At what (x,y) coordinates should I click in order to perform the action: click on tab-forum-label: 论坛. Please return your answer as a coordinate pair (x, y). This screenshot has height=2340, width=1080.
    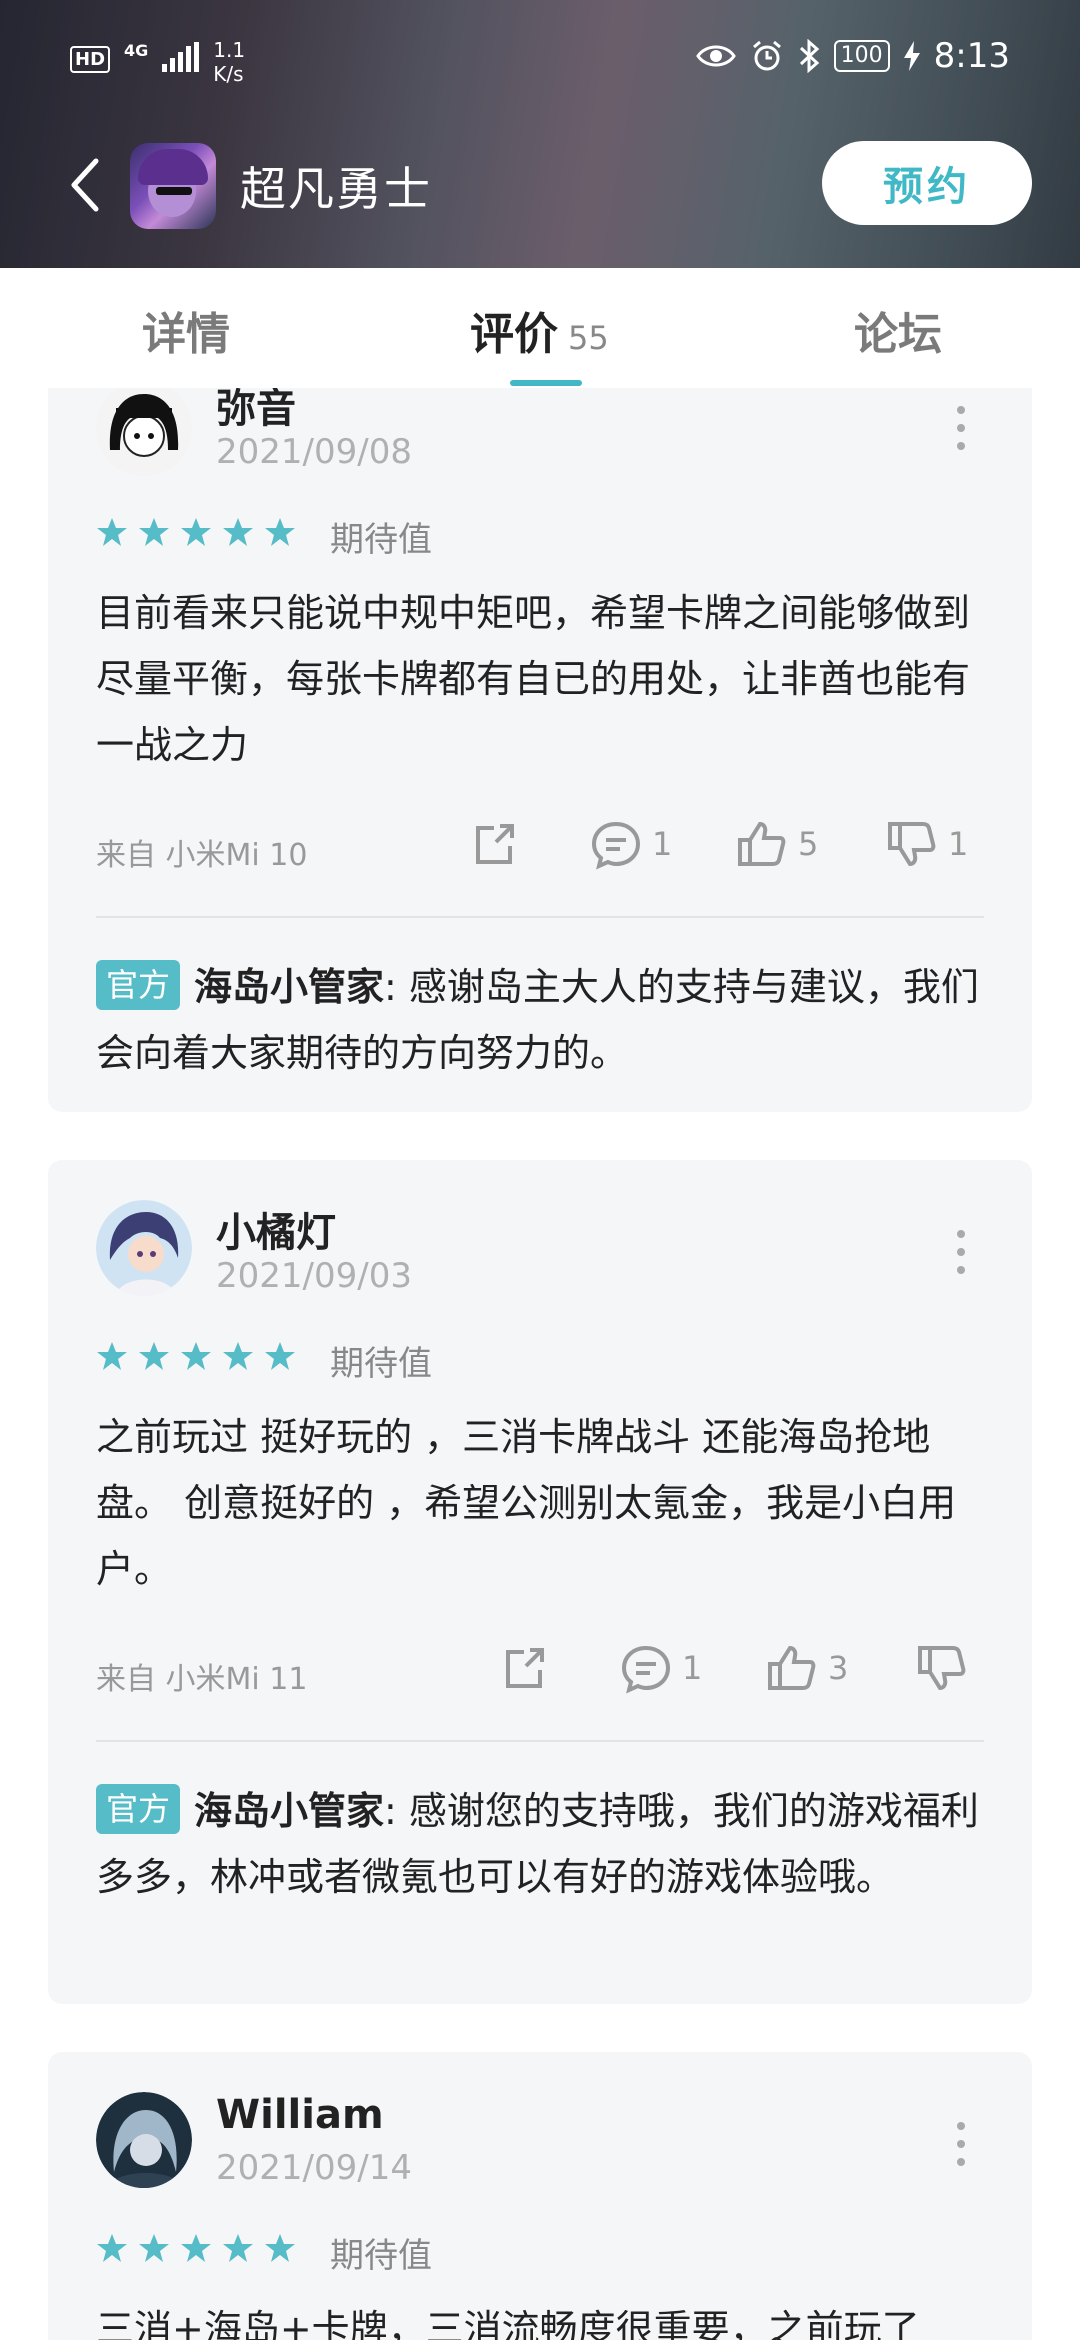
    Looking at the image, I should click on (898, 334).